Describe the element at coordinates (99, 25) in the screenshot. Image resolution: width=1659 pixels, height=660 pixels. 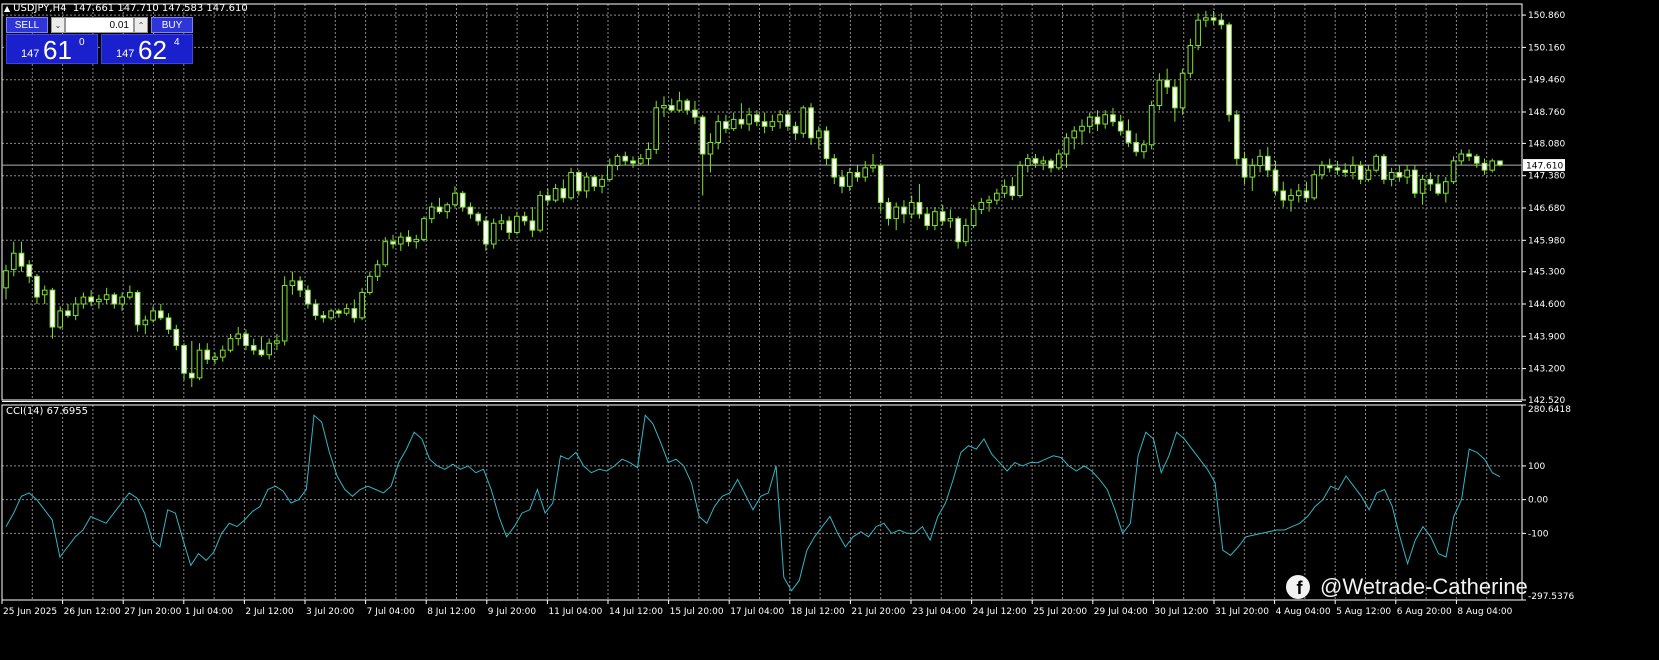
I see `lot-size-input` at that location.